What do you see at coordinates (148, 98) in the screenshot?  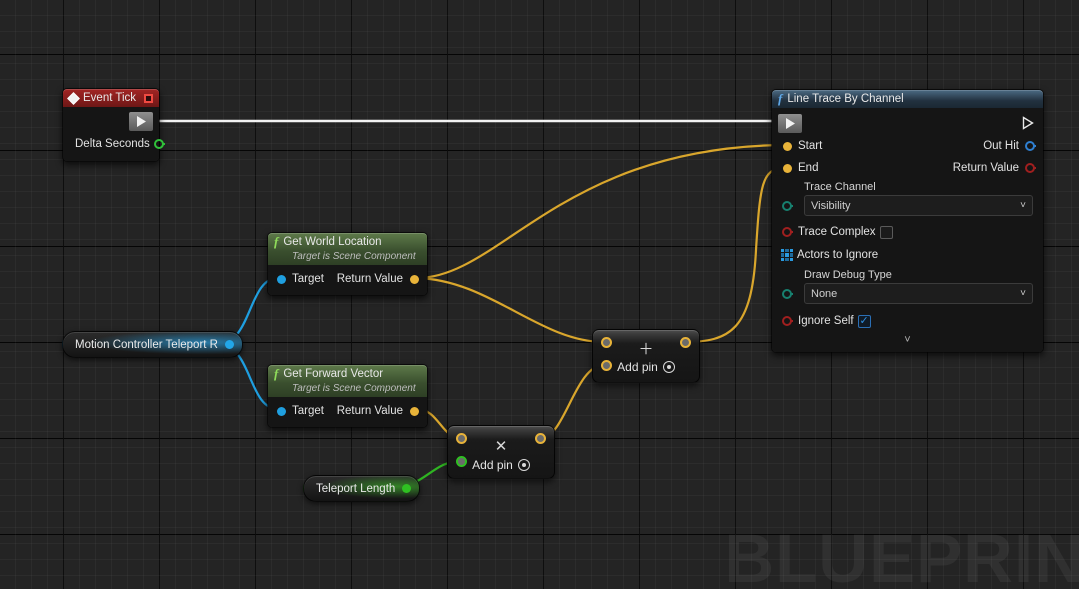 I see `delegate-square-icon` at bounding box center [148, 98].